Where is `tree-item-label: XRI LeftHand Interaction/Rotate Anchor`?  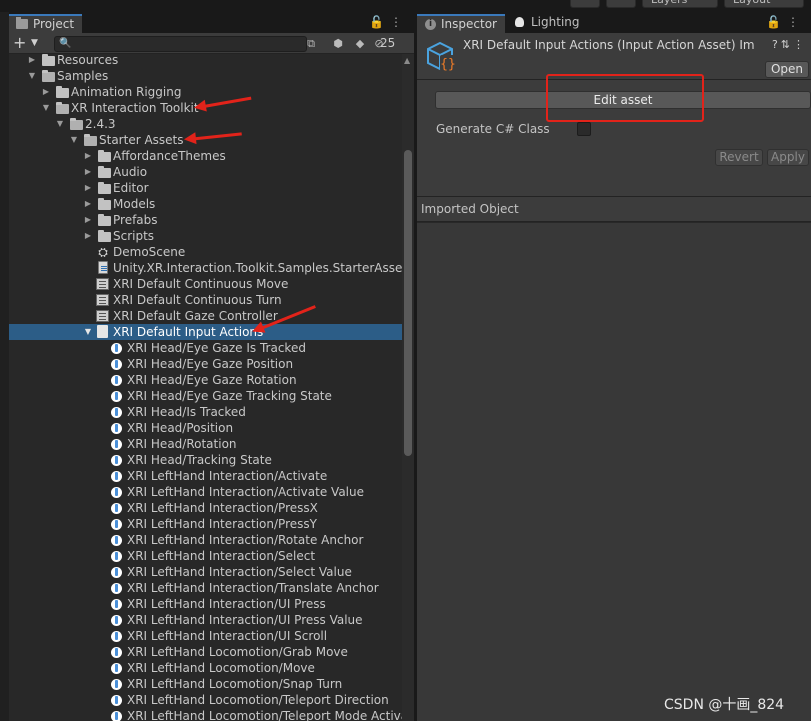
tree-item-label: XRI LeftHand Interaction/Rotate Anchor is located at coordinates (245, 540).